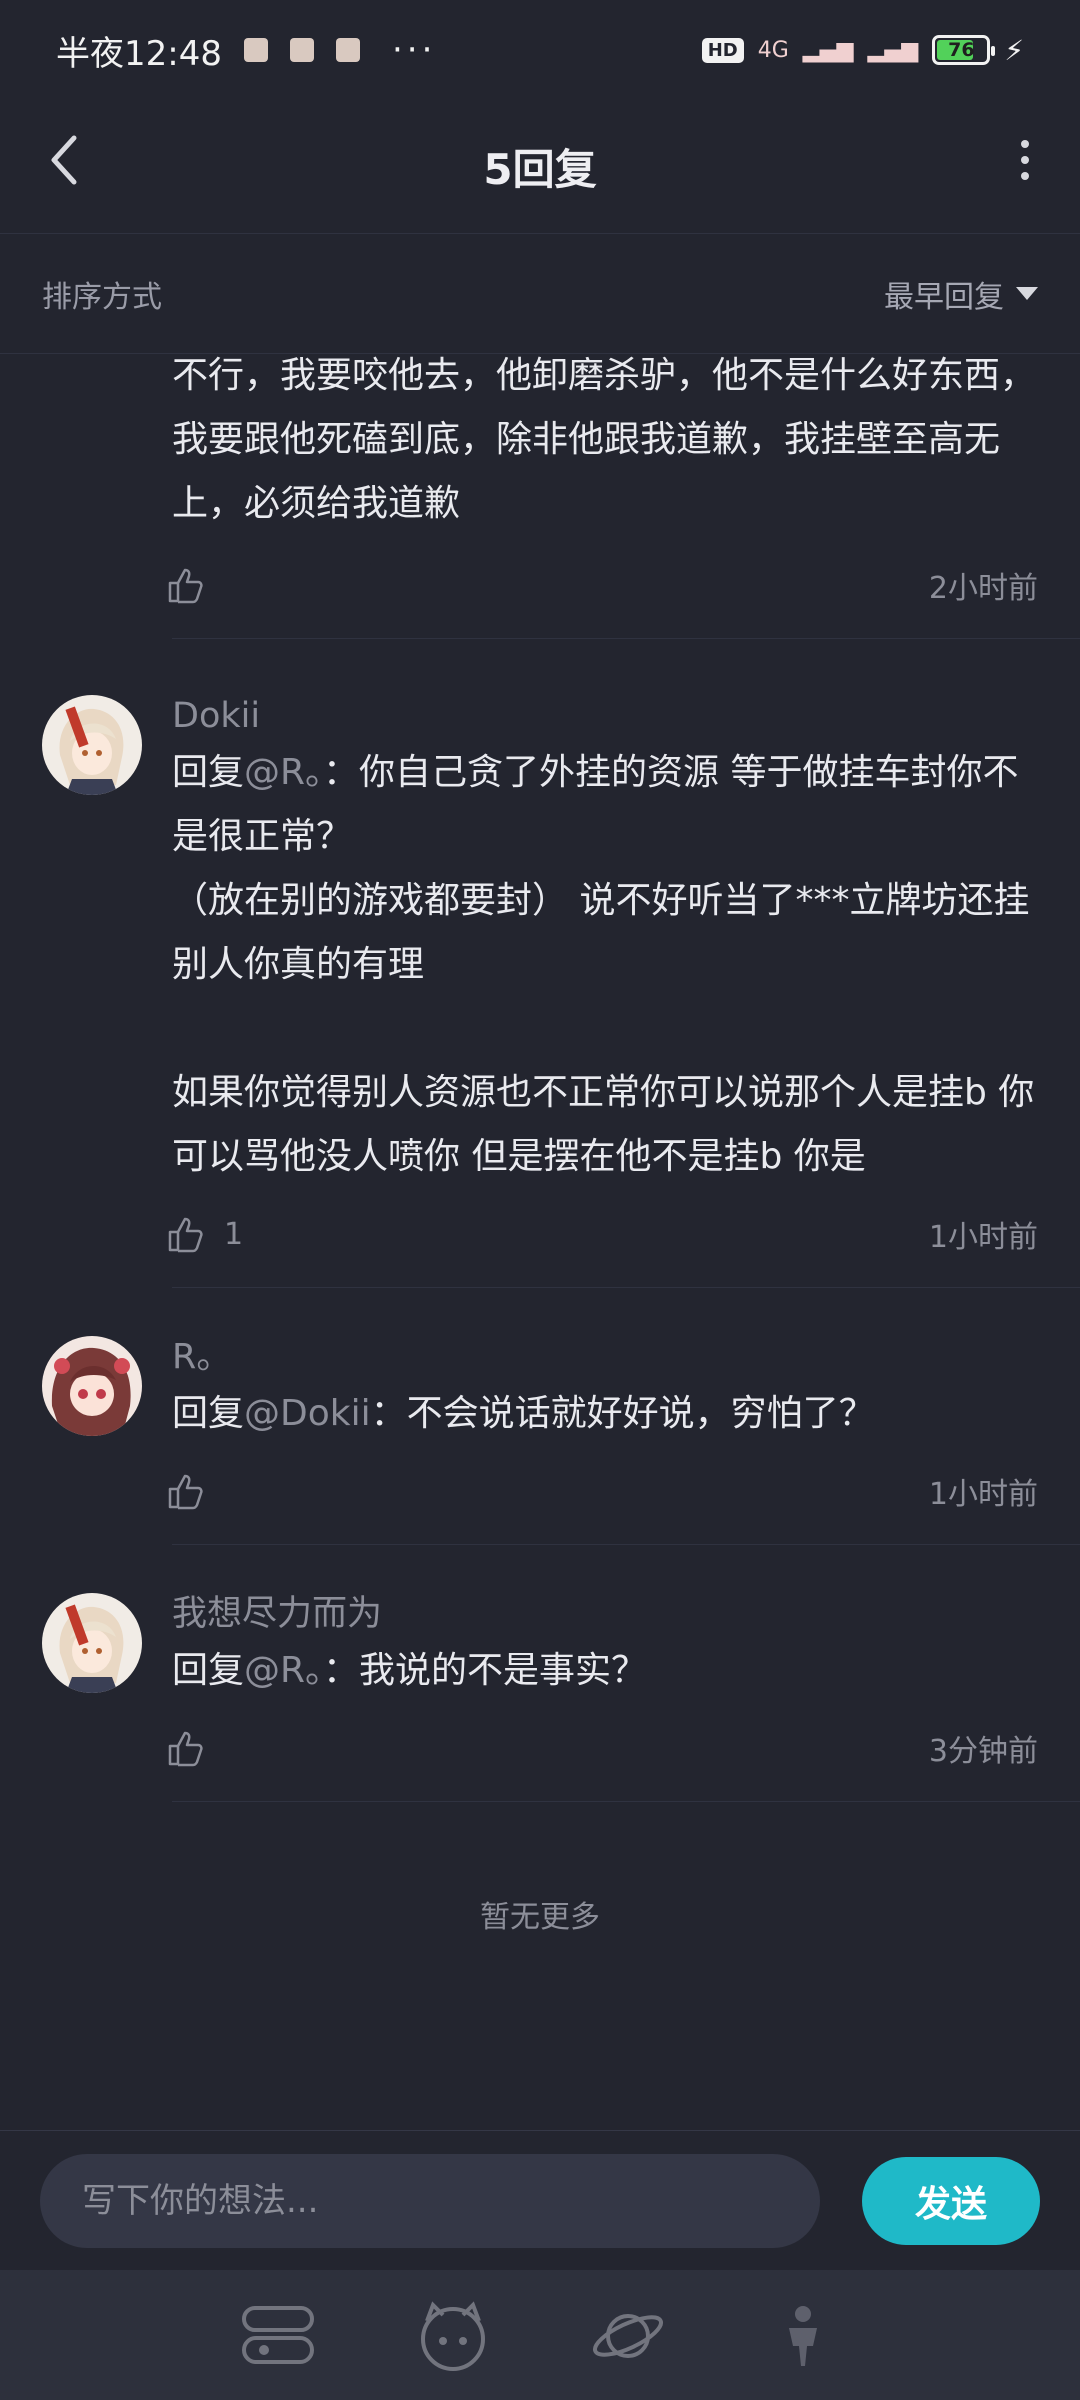 The width and height of the screenshot is (1080, 2400). Describe the element at coordinates (722, 50) in the screenshot. I see `hd-badge: HD` at that location.